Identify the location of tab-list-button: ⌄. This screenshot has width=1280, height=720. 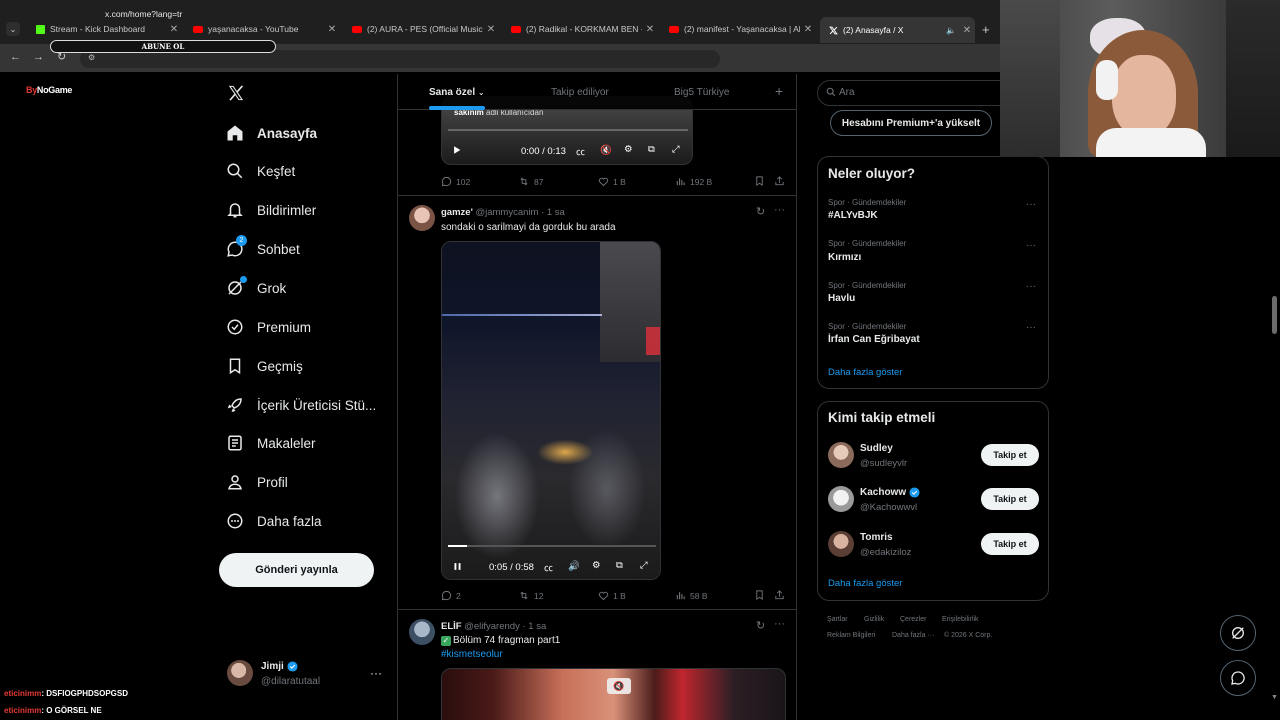
(13, 29).